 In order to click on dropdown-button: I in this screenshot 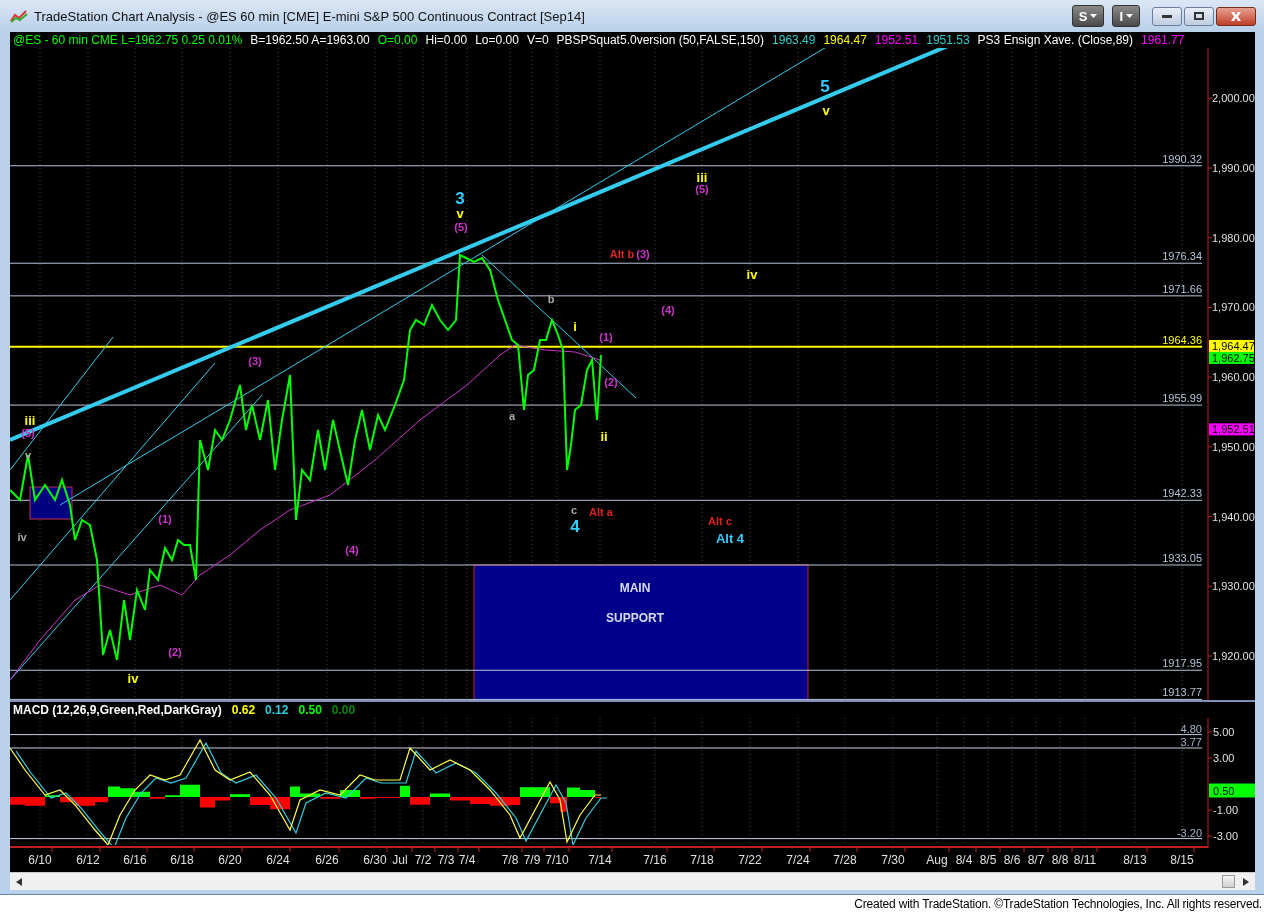, I will do `click(1126, 16)`.